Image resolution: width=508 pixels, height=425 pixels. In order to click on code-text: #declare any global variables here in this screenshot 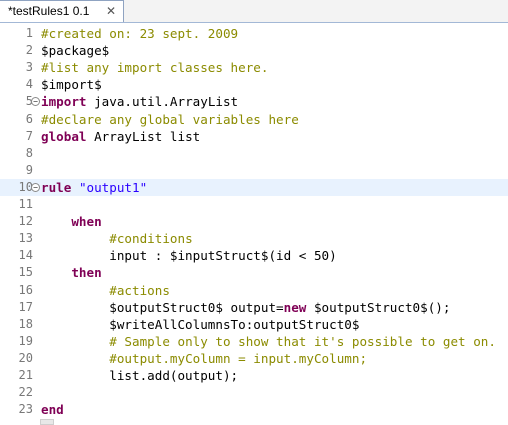, I will do `click(170, 119)`.